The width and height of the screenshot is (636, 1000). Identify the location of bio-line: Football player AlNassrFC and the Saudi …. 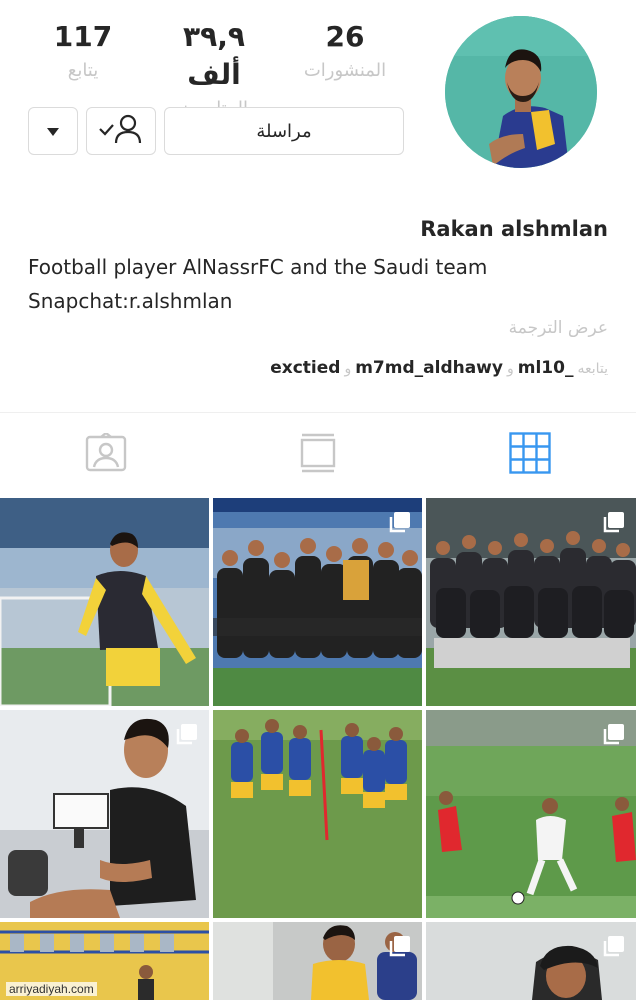
(258, 267).